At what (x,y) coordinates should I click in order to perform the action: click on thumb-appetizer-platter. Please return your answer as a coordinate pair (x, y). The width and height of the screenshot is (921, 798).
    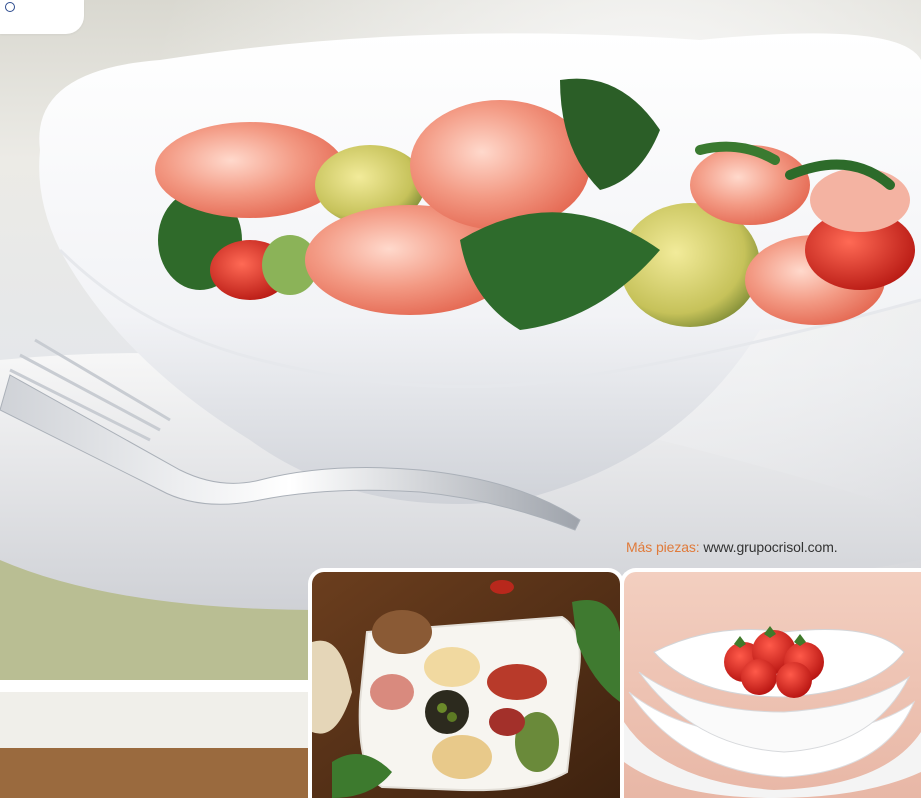
    Looking at the image, I should click on (466, 683).